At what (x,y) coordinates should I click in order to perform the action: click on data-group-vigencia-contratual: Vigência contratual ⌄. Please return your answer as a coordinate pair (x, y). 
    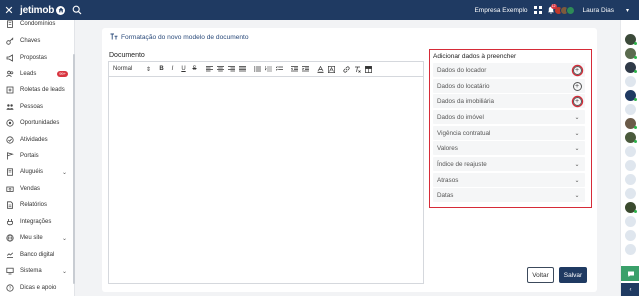
    Looking at the image, I should click on (509, 133).